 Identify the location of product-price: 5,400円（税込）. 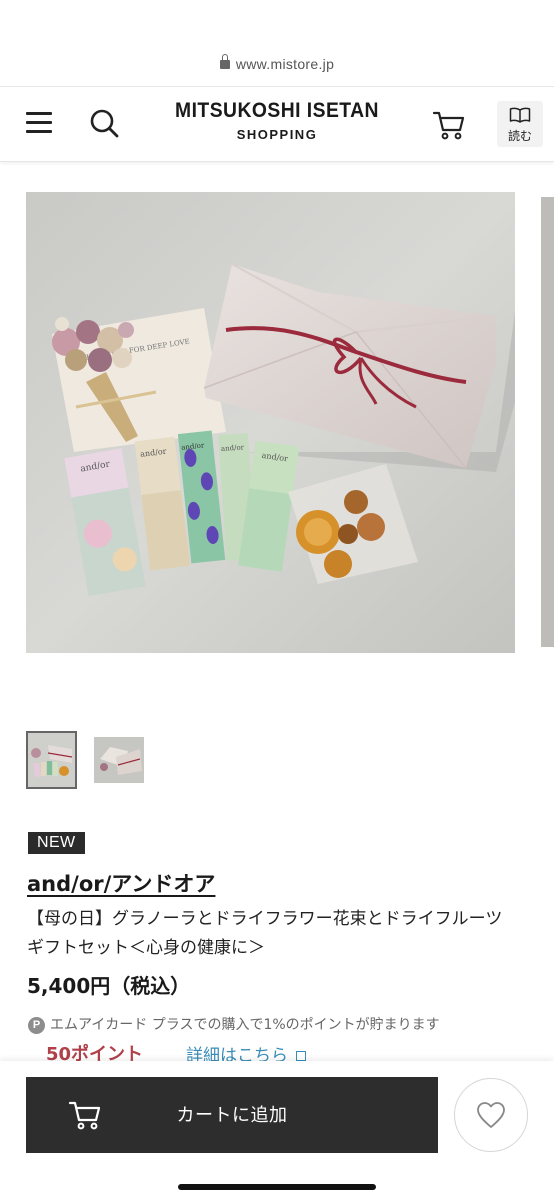
(109, 986).